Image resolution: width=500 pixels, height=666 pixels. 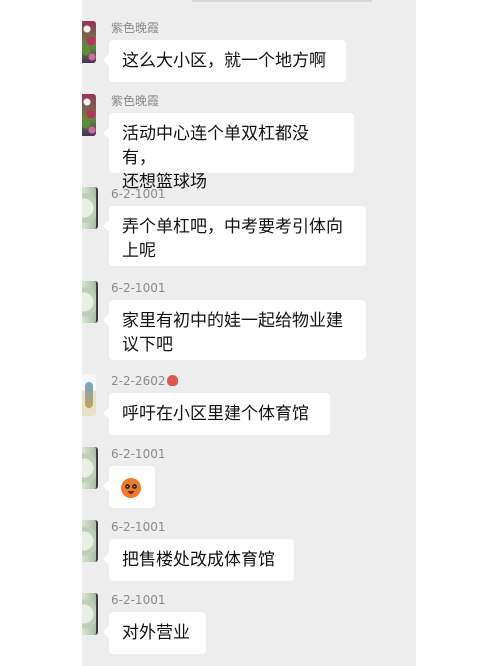 I want to click on chat-message: 6-2-1001 弄个单杠吧，中考要考引体向 上呢, so click(x=249, y=227).